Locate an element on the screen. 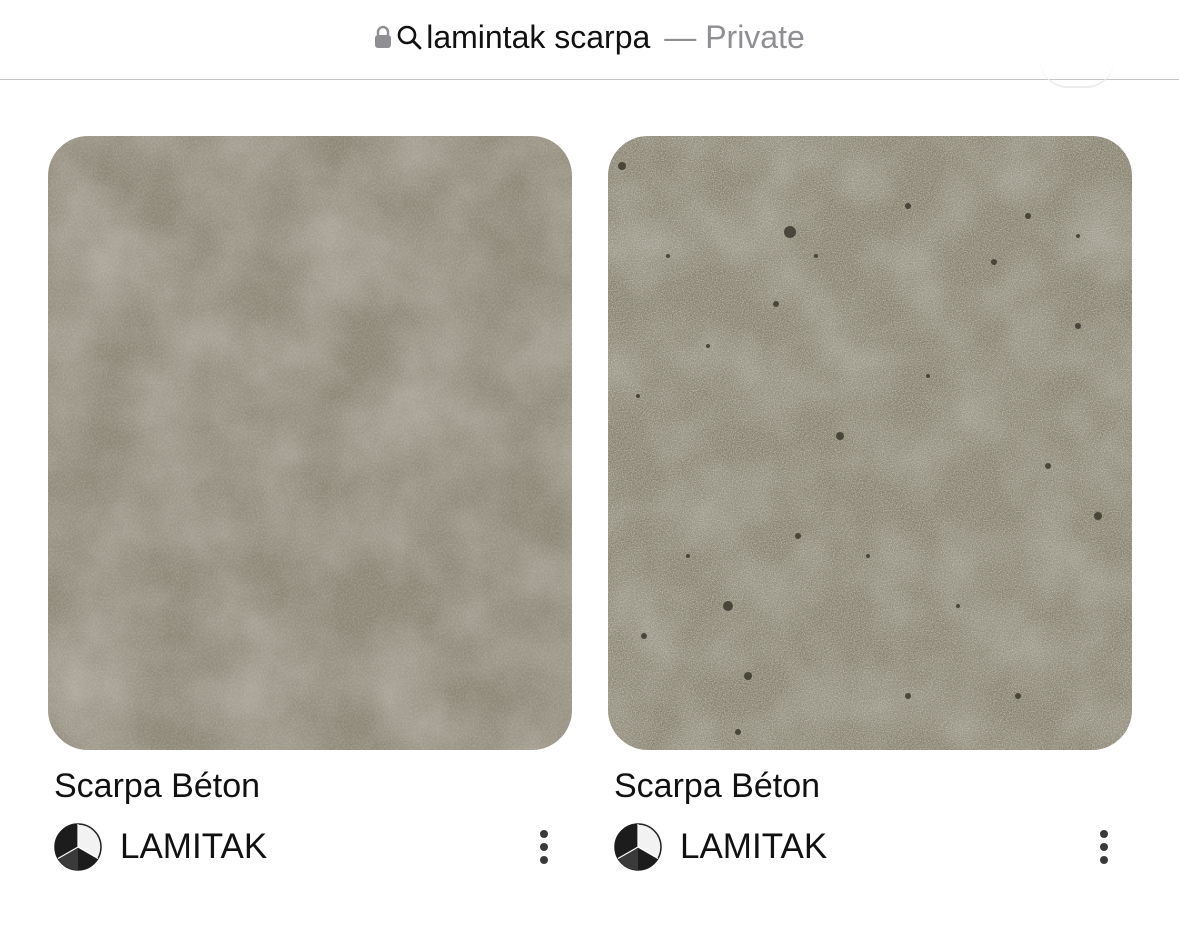 The height and width of the screenshot is (934, 1179). address-bar-content: lamintak scarpa — Private is located at coordinates (589, 37).